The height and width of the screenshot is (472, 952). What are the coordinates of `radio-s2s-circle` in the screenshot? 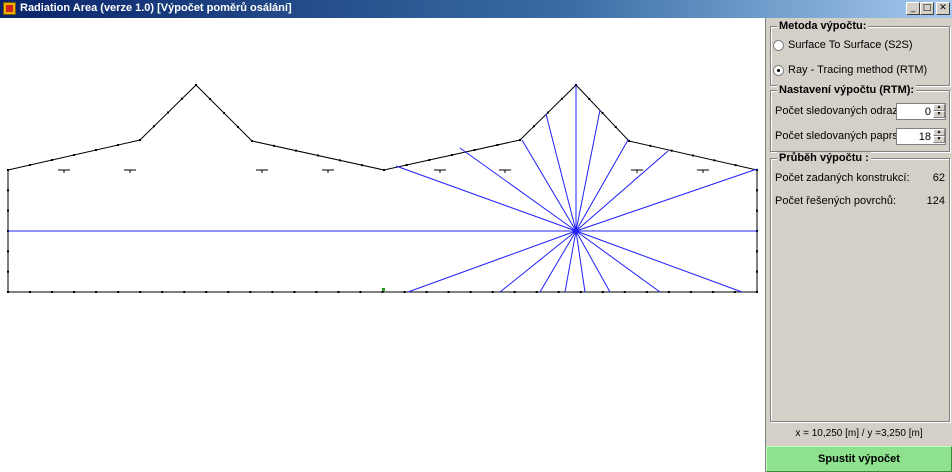 It's located at (778, 45).